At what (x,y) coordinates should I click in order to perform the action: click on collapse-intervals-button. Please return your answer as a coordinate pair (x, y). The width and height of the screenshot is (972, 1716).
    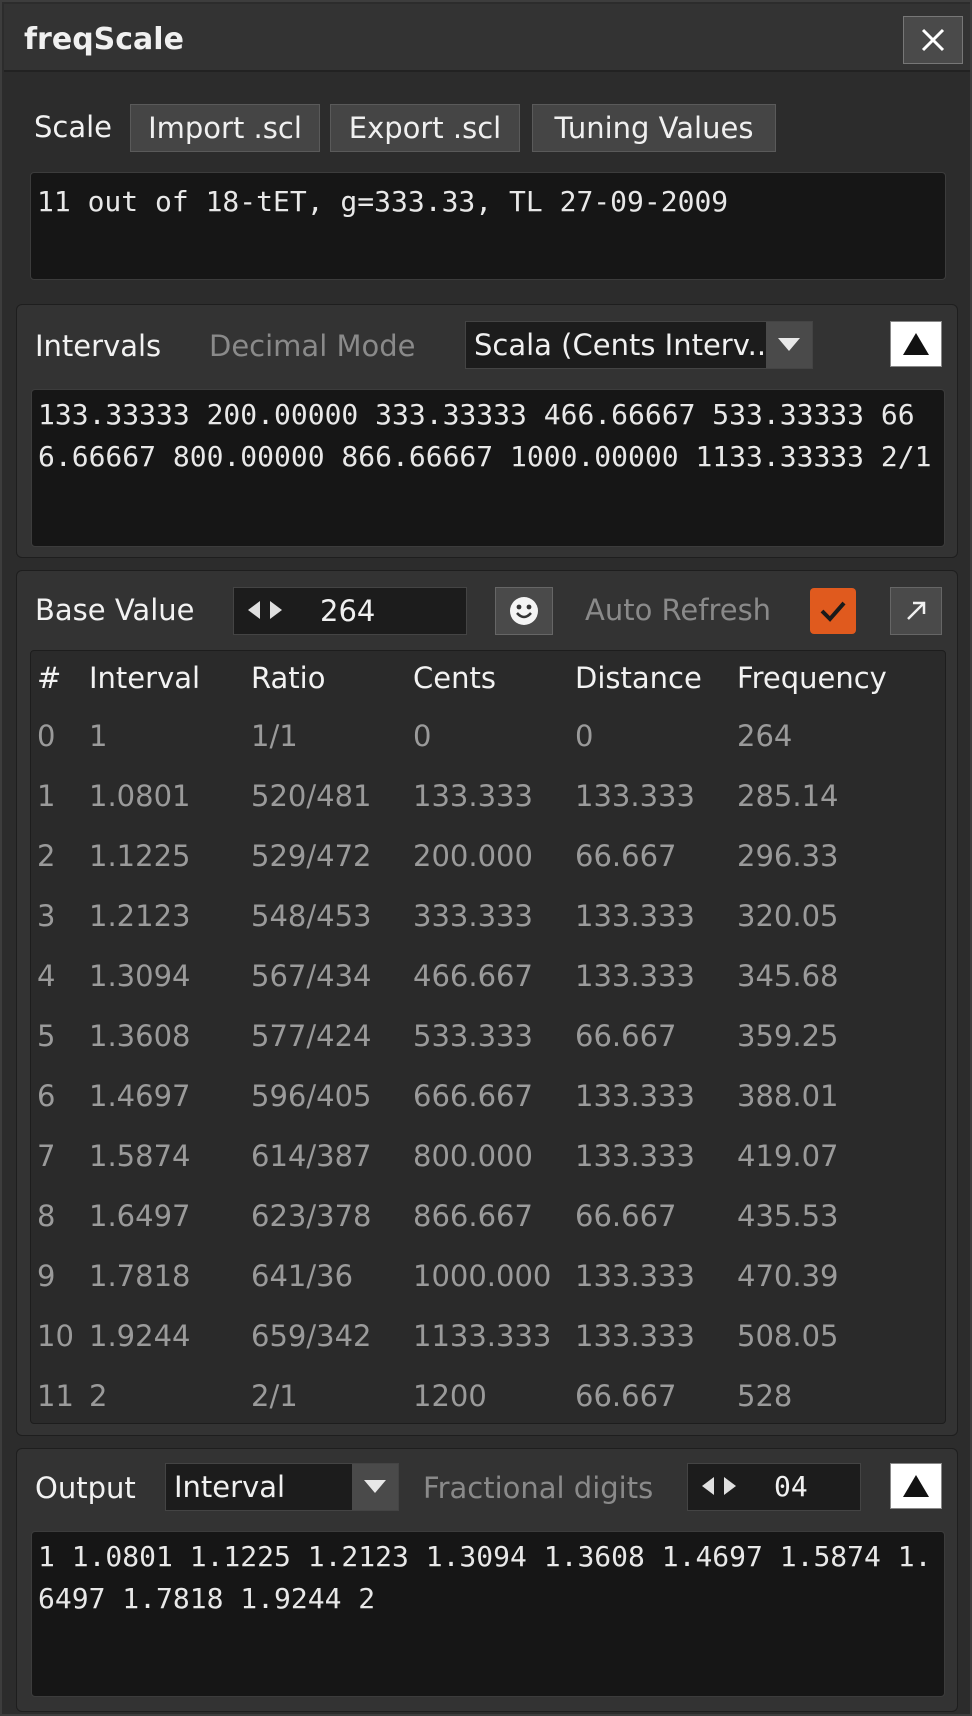
    Looking at the image, I should click on (916, 344).